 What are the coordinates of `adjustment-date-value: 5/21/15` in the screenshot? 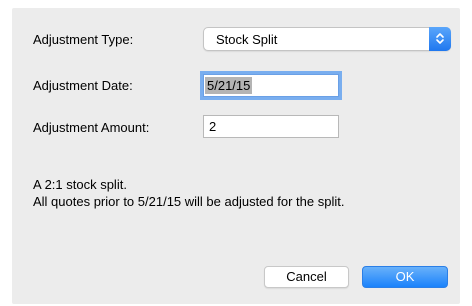 It's located at (229, 85).